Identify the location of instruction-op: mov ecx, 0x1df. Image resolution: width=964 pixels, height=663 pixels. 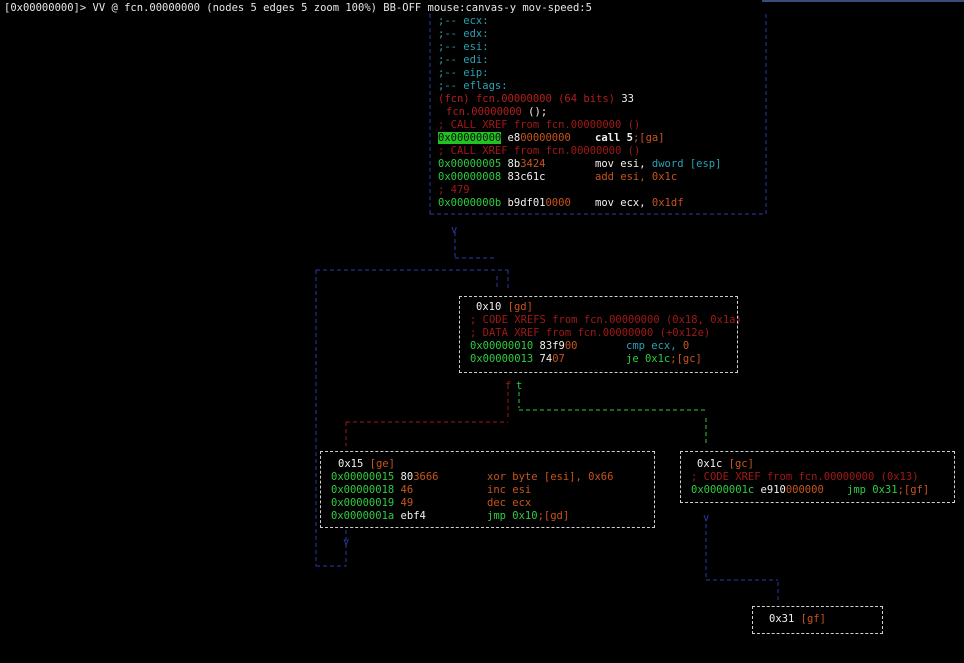
(639, 203).